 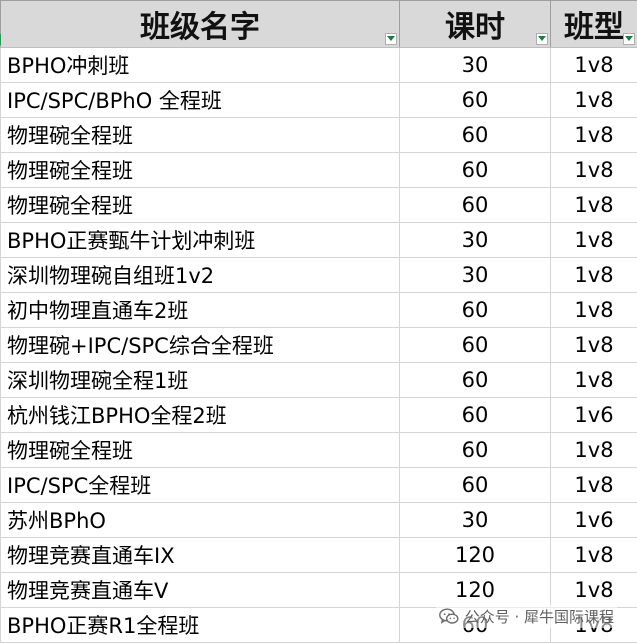 I want to click on class-name-cell: 苏州BPhO, so click(x=200, y=520).